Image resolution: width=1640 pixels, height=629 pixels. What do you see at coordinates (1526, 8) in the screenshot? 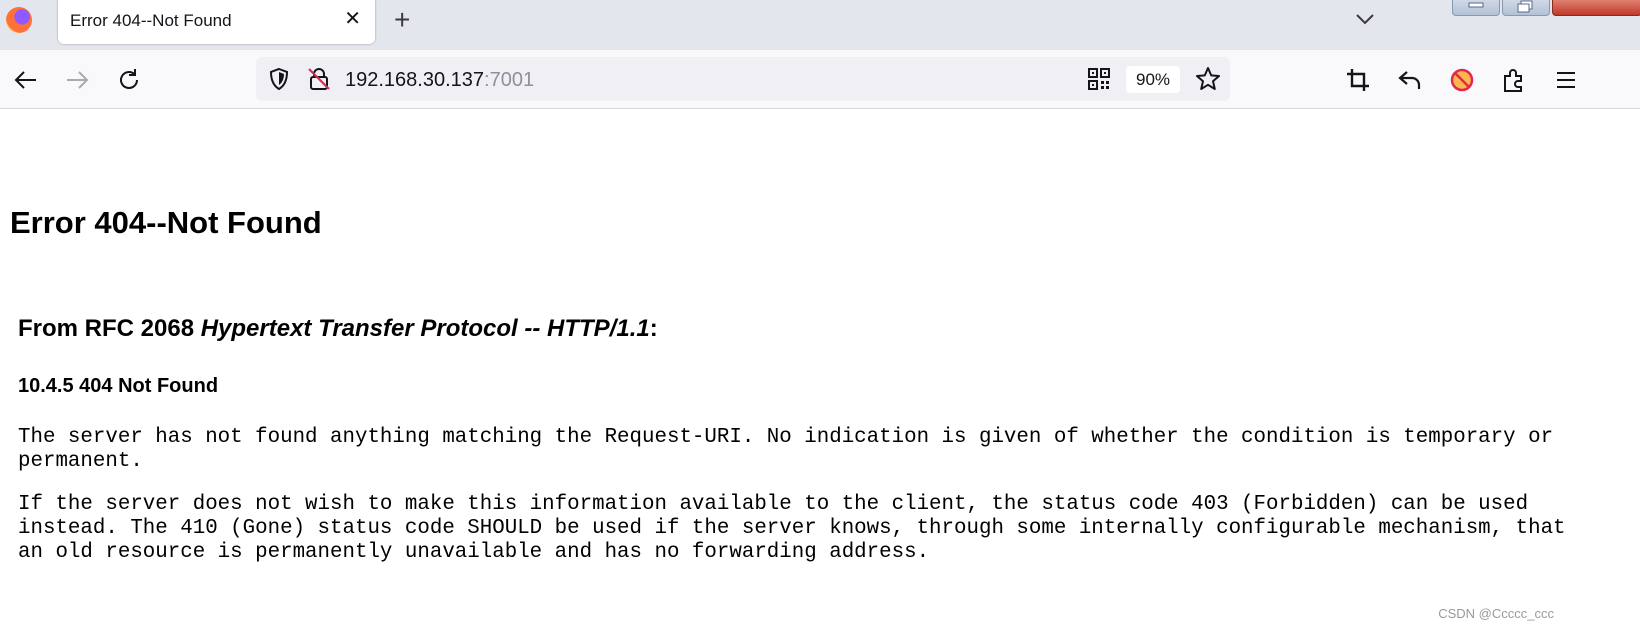
I see `restore-window-button` at bounding box center [1526, 8].